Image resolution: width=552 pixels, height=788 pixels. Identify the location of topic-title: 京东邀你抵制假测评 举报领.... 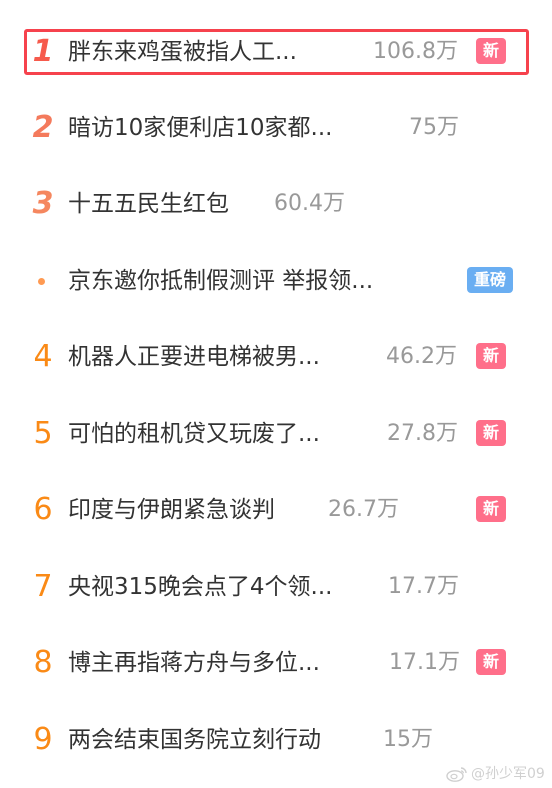
(220, 281).